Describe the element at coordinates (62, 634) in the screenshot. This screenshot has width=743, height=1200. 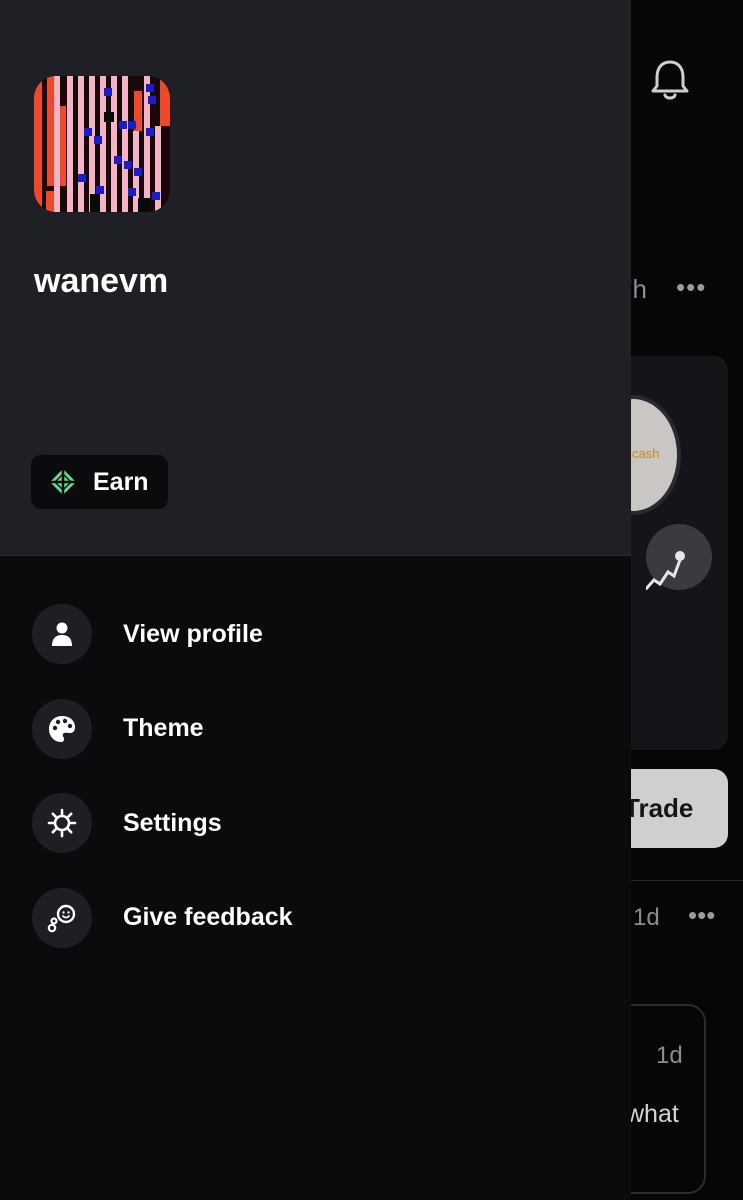
I see `person-icon` at that location.